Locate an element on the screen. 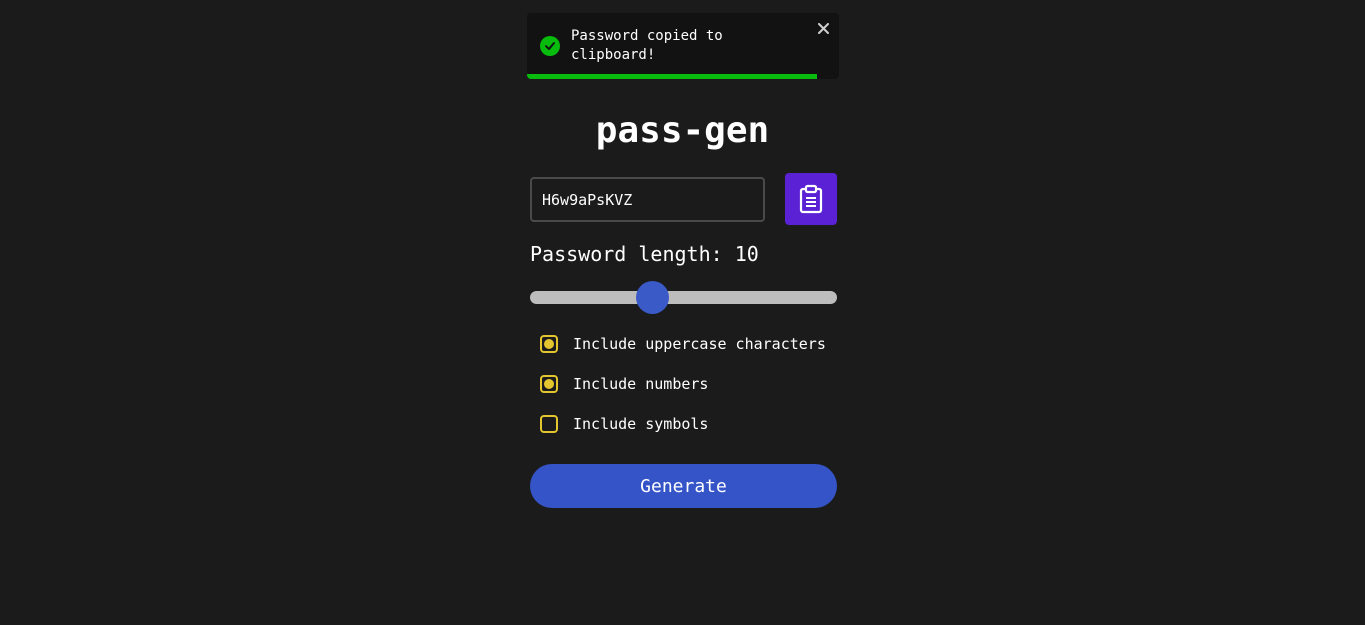 The image size is (1365, 625). option-uppercase: Include uppercase characters is located at coordinates (683, 344).